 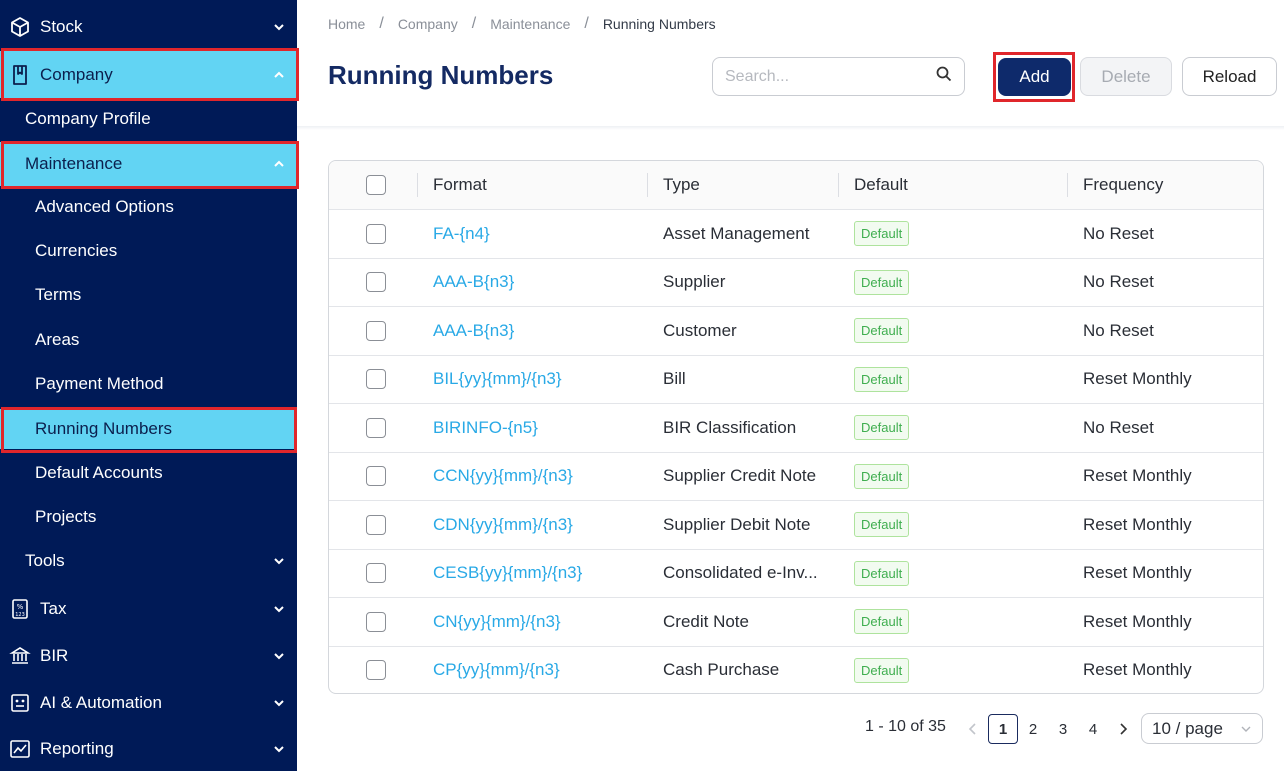 What do you see at coordinates (20, 609) in the screenshot?
I see `percent-icon: % 123` at bounding box center [20, 609].